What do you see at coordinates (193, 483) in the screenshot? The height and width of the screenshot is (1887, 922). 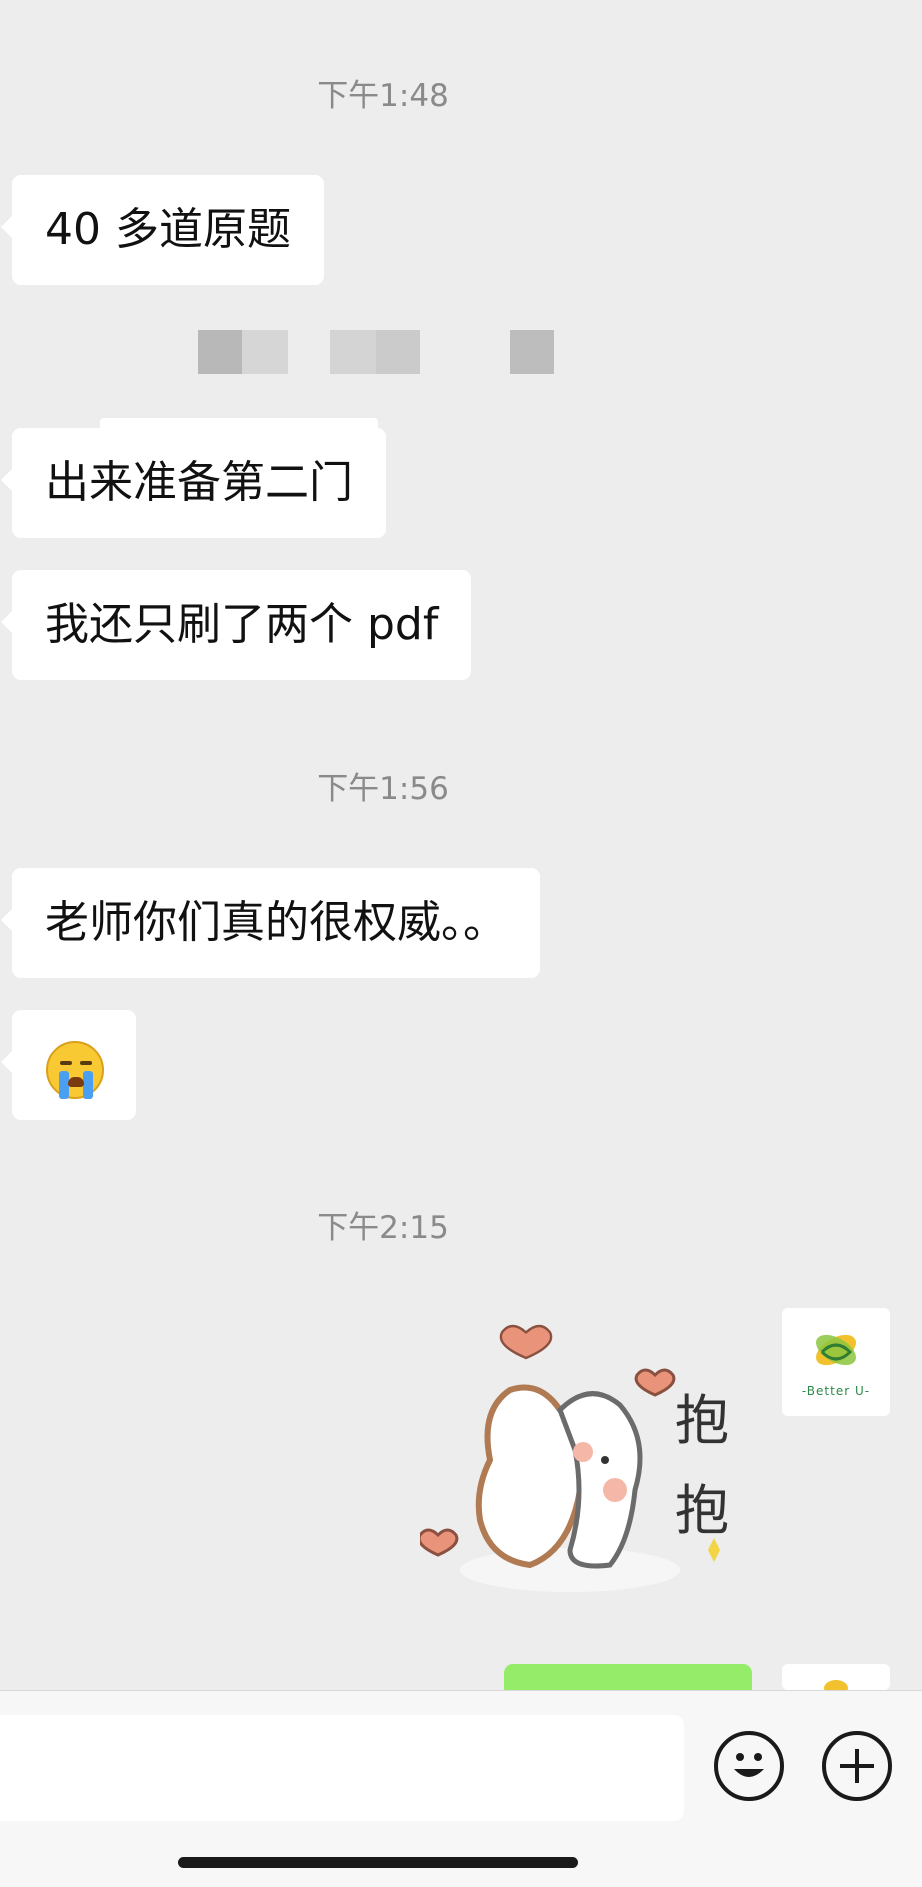 I see `message-bubble: 出来准备第二门` at bounding box center [193, 483].